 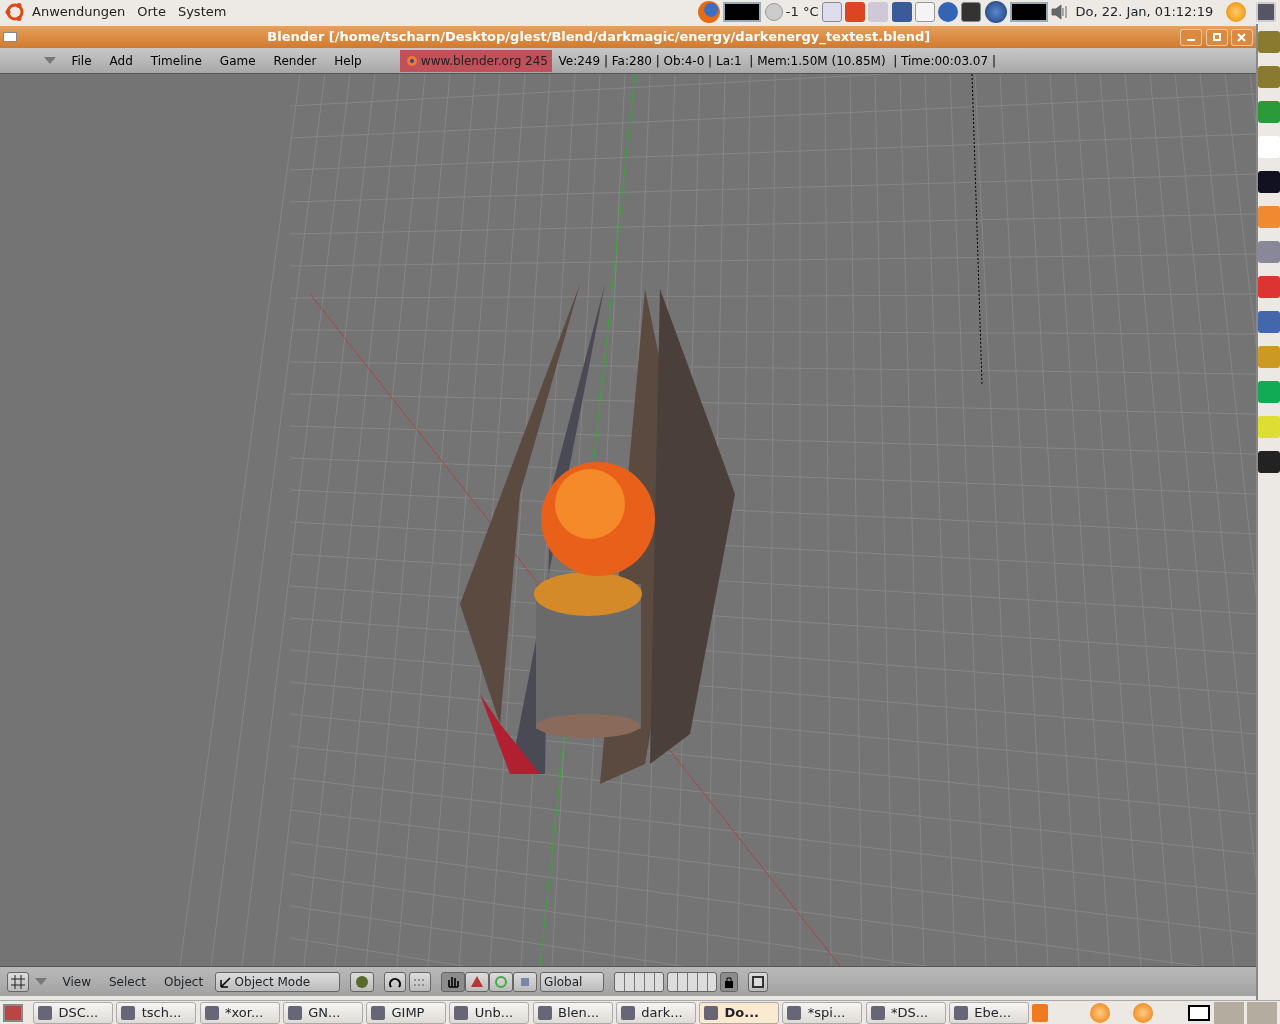 I want to click on menu-item: File, so click(x=81, y=60).